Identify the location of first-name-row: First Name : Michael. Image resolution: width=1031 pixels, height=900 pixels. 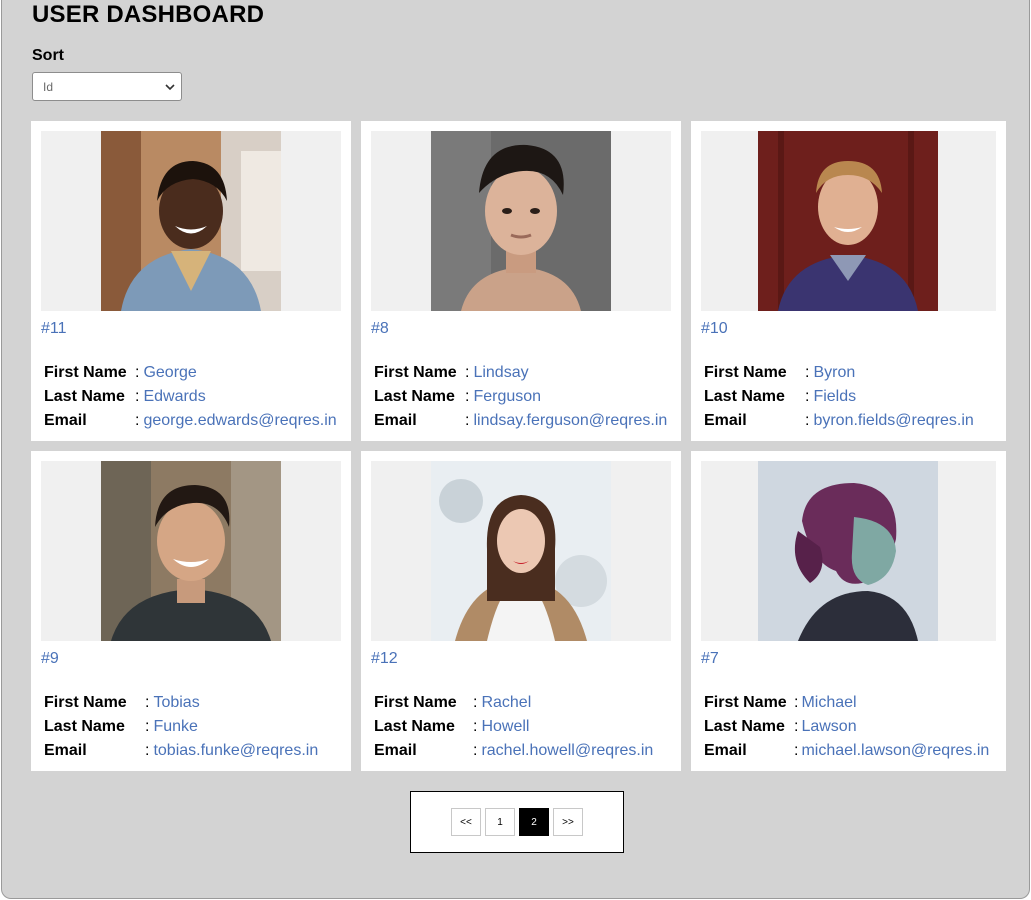
(846, 703).